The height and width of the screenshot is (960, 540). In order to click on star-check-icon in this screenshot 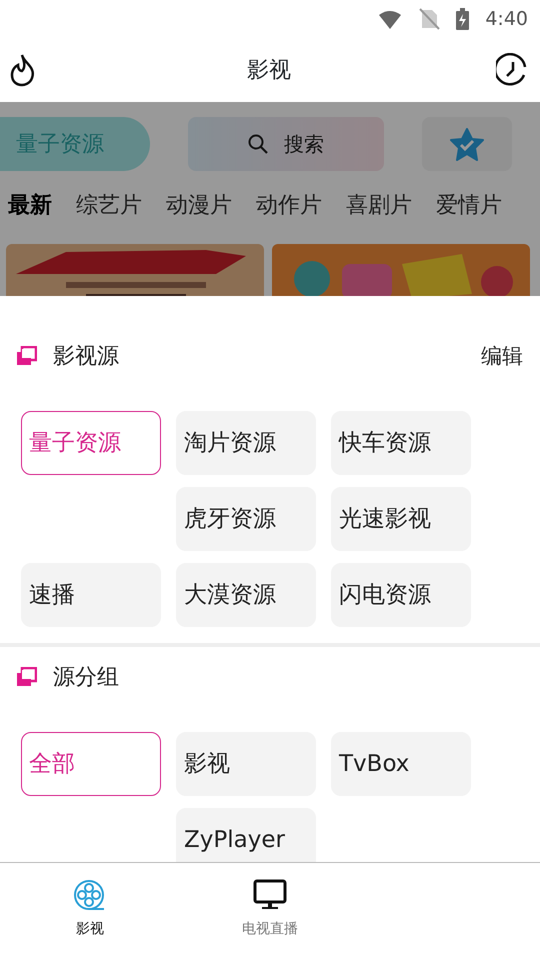, I will do `click(467, 144)`.